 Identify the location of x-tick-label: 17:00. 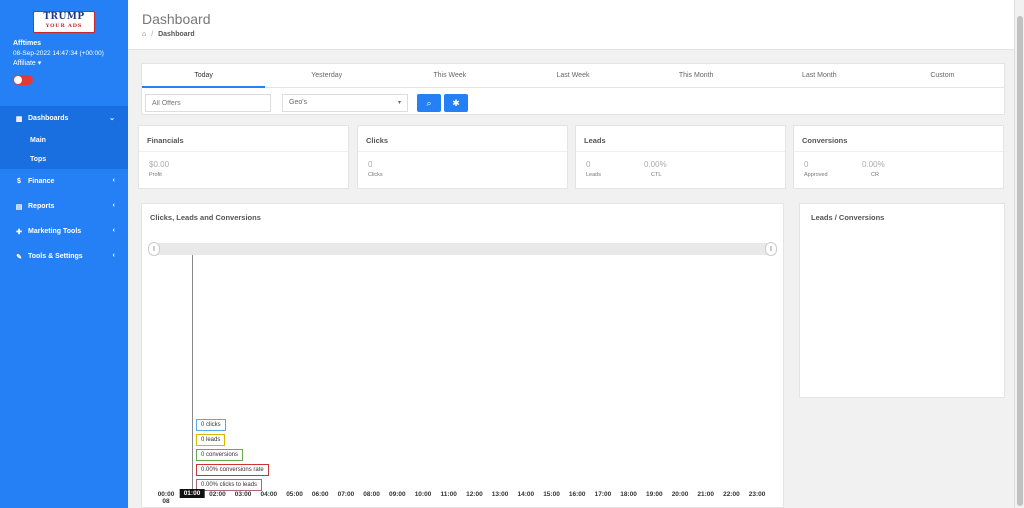
(603, 494).